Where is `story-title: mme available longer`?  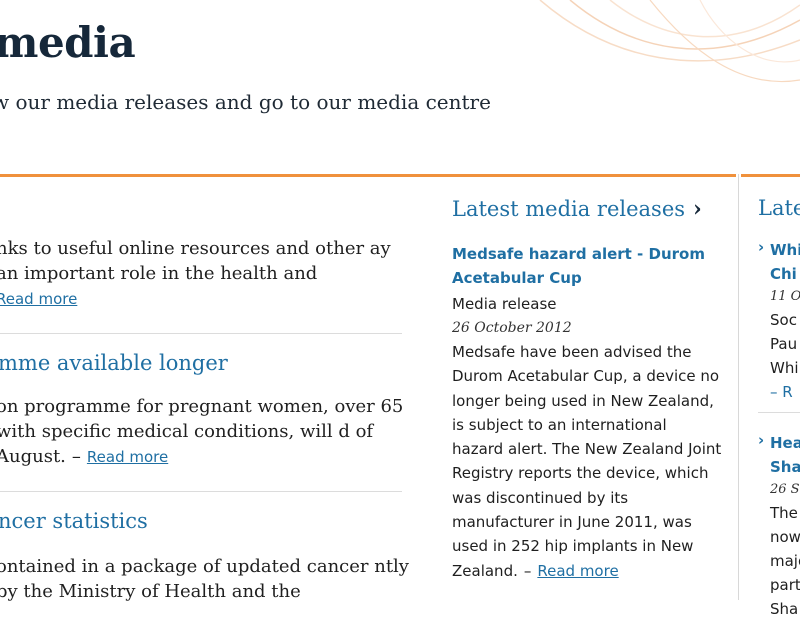 story-title: mme available longer is located at coordinates (114, 363).